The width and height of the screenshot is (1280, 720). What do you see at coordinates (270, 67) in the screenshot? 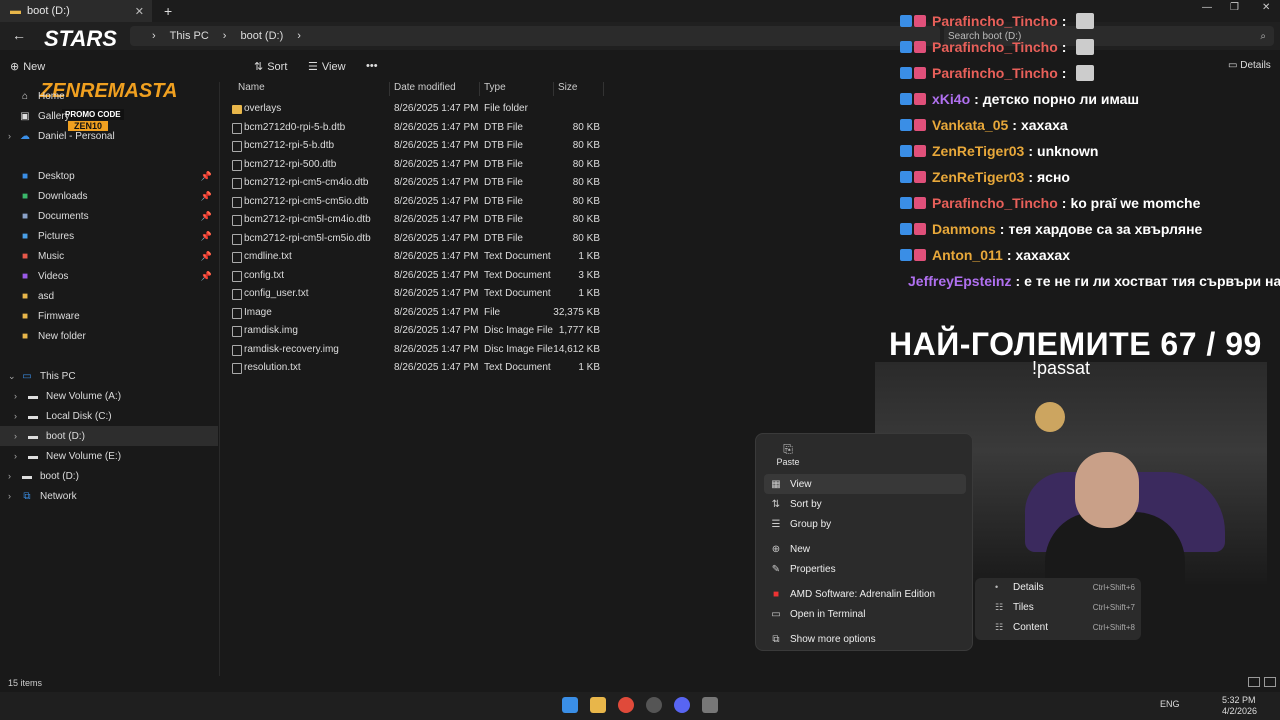
I see `sort-button: ⇅ Sort` at bounding box center [270, 67].